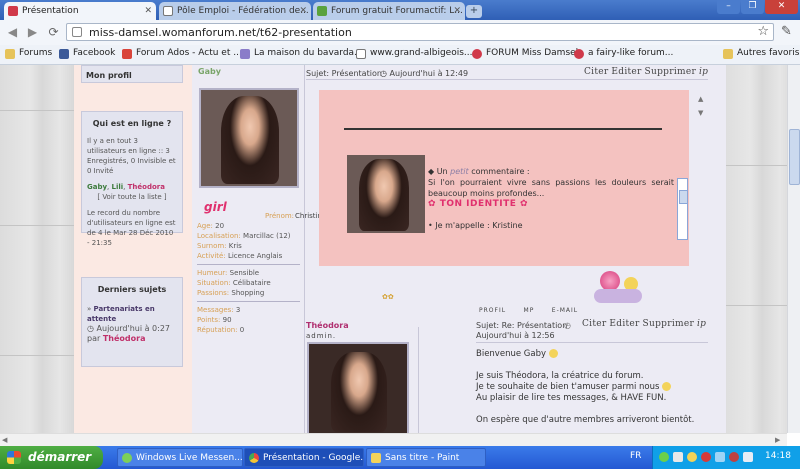 The image size is (800, 469). What do you see at coordinates (132, 197) in the screenshot?
I see `view-full-list-link: [ Voir toute la liste ]` at bounding box center [132, 197].